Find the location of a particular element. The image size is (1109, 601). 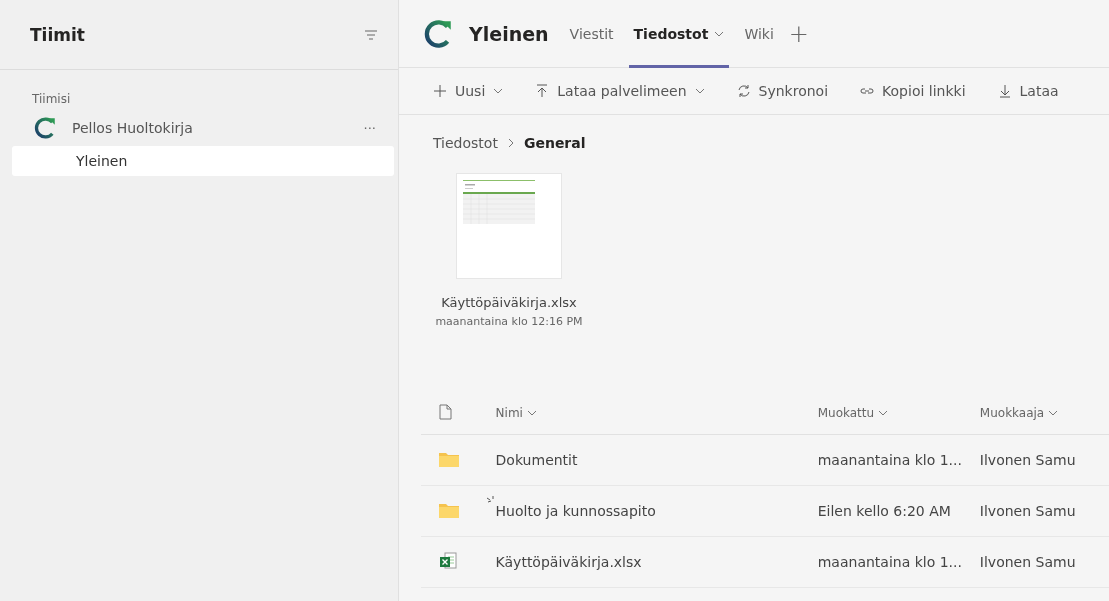

file-type-icon is located at coordinates (445, 411).